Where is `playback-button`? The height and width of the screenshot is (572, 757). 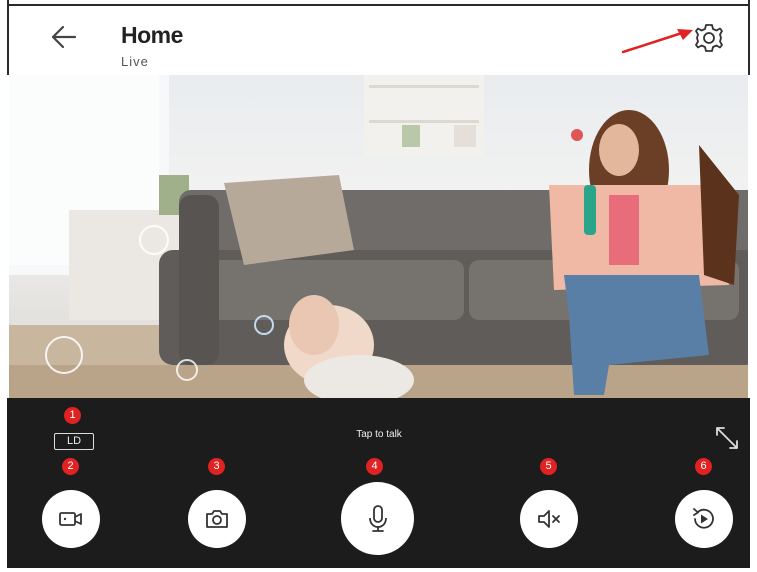
playback-button is located at coordinates (704, 519).